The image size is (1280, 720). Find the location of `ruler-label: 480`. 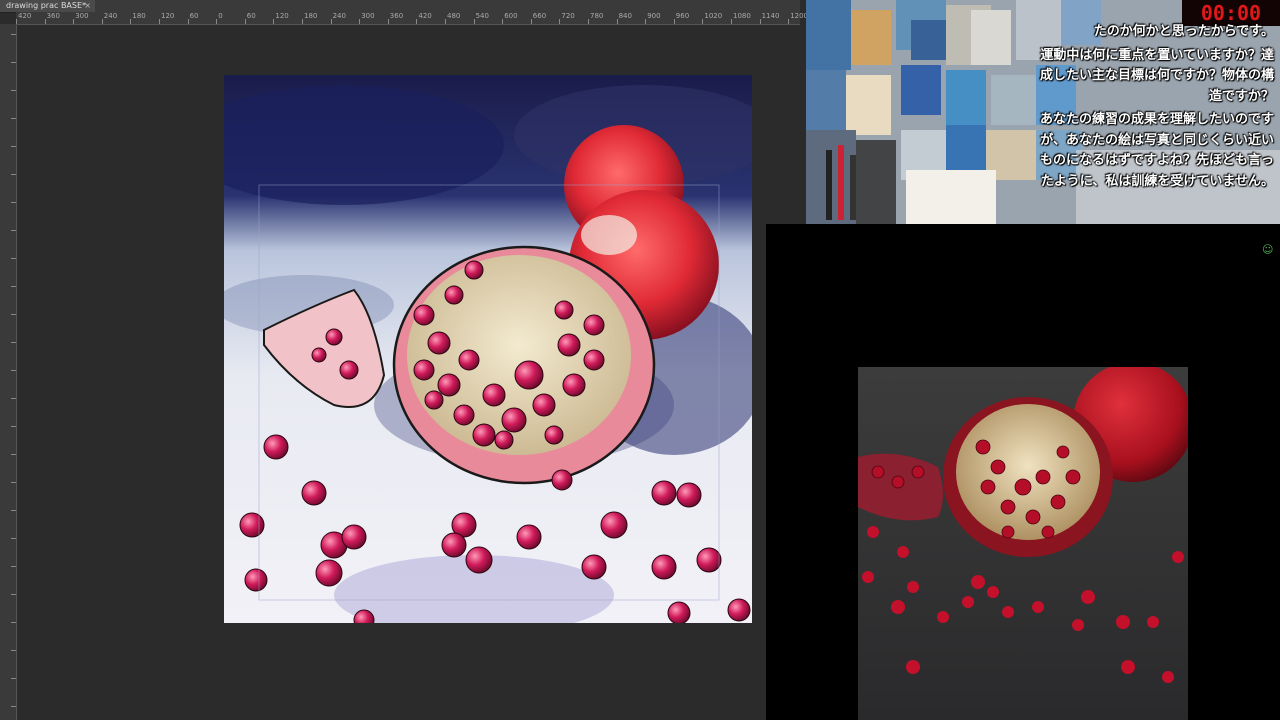

ruler-label: 480 is located at coordinates (454, 16).